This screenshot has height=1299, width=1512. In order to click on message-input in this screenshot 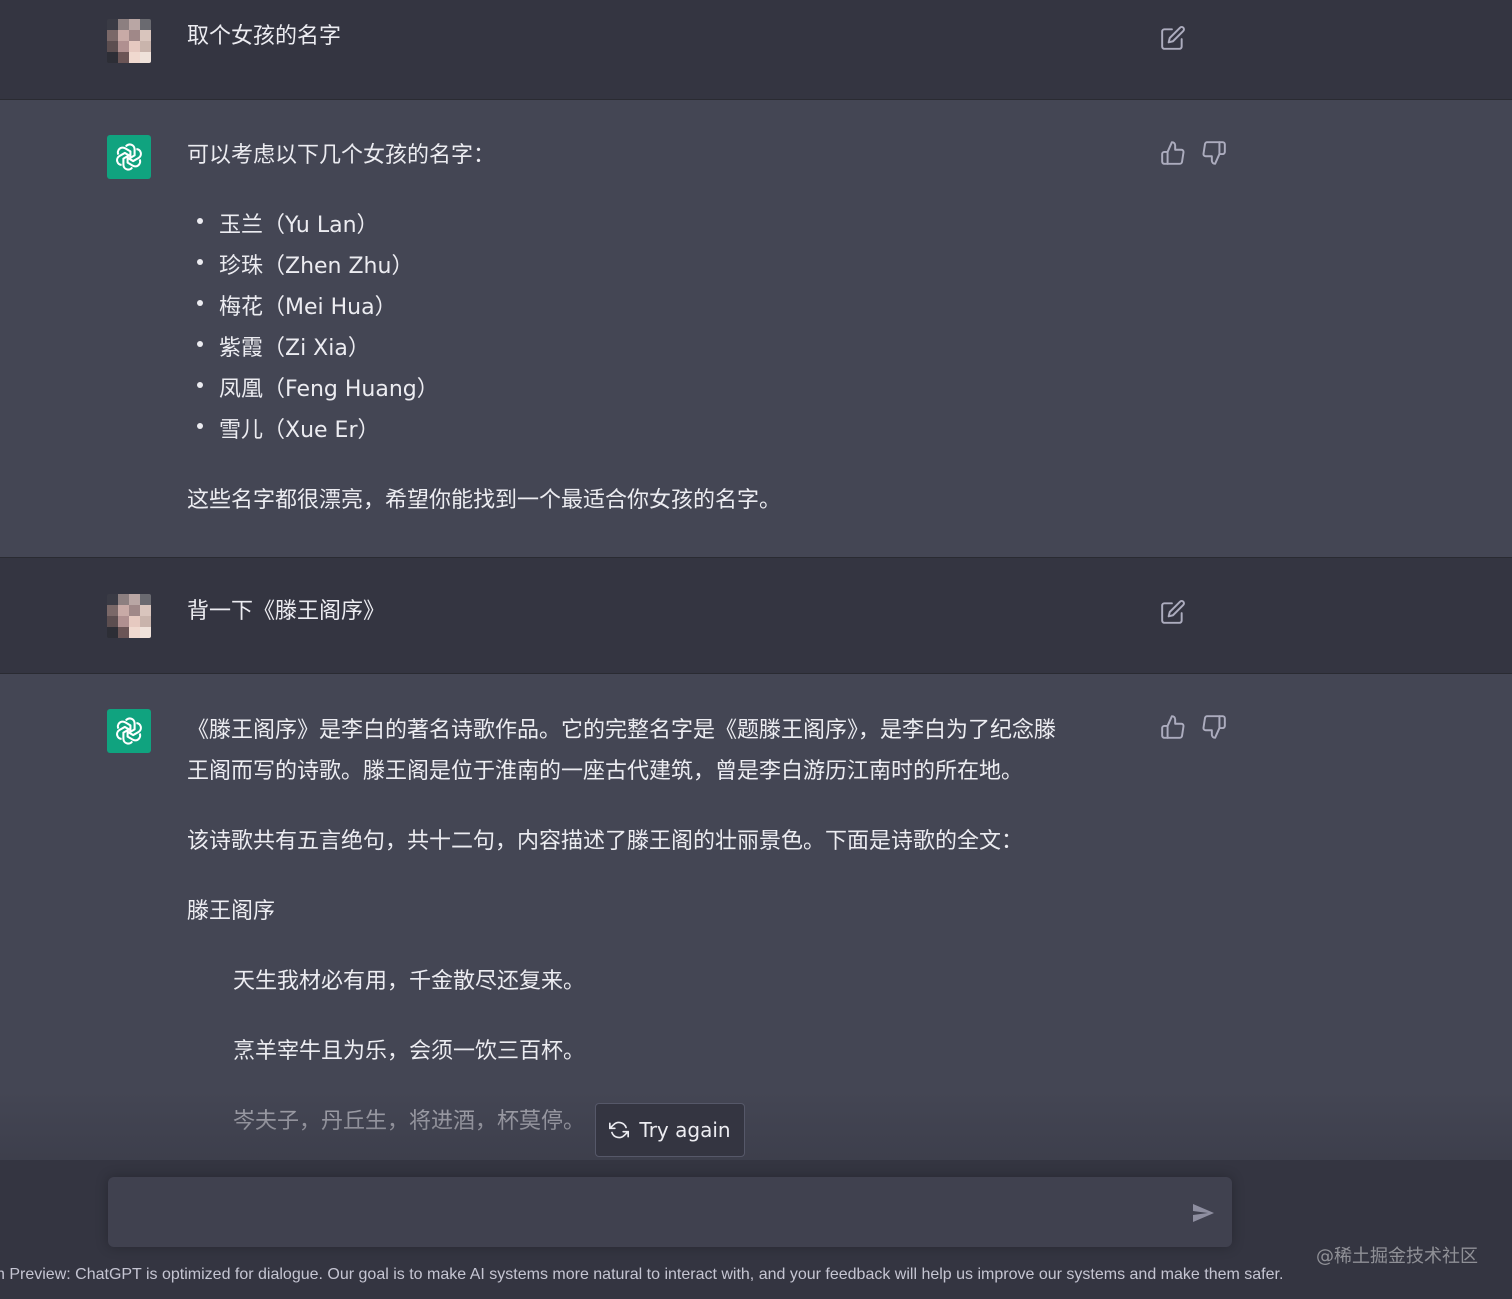, I will do `click(648, 1214)`.